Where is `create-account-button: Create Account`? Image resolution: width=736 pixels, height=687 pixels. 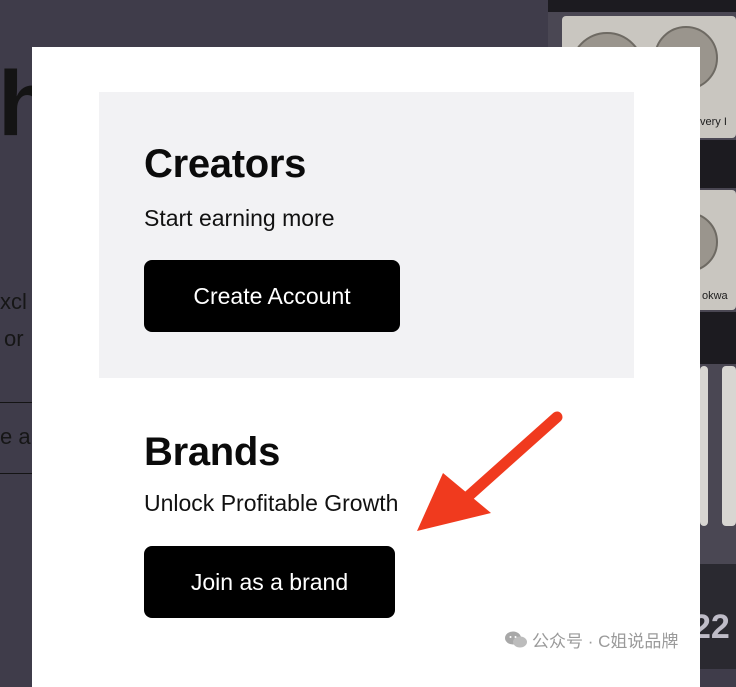
create-account-button: Create Account is located at coordinates (272, 296).